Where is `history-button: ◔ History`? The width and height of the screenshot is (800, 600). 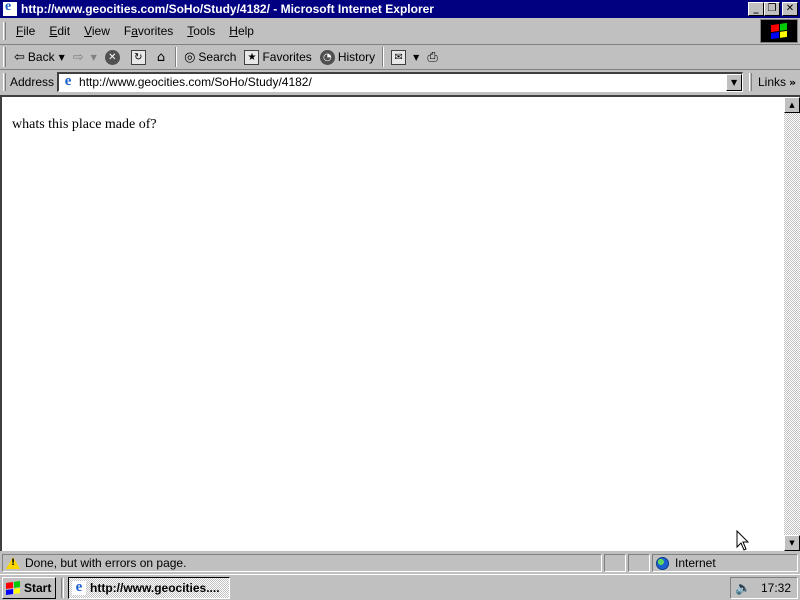 history-button: ◔ History is located at coordinates (347, 57).